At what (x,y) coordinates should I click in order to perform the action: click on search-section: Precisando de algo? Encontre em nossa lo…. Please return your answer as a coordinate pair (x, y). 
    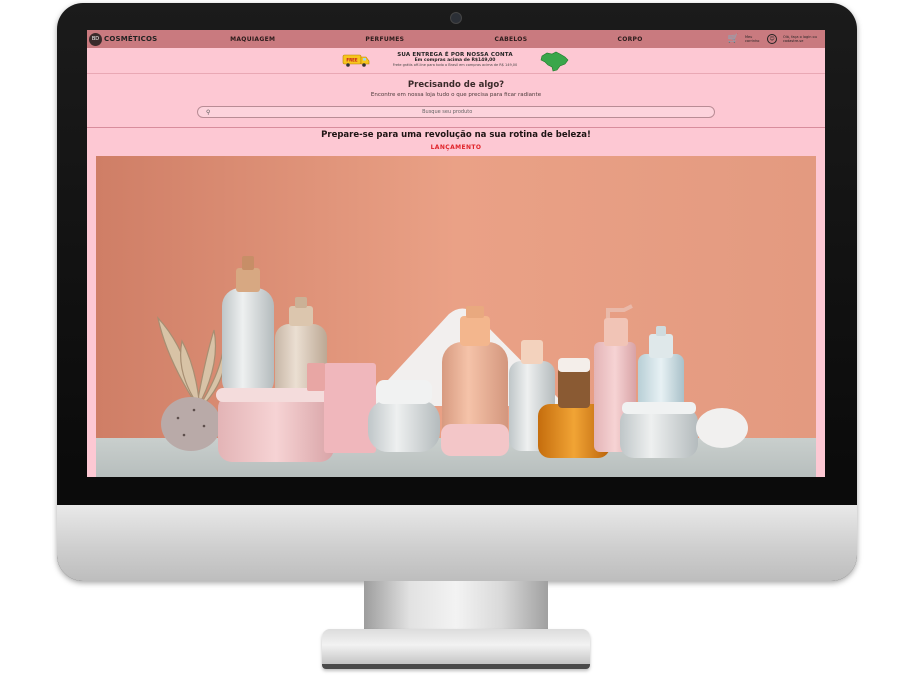
    Looking at the image, I should click on (456, 100).